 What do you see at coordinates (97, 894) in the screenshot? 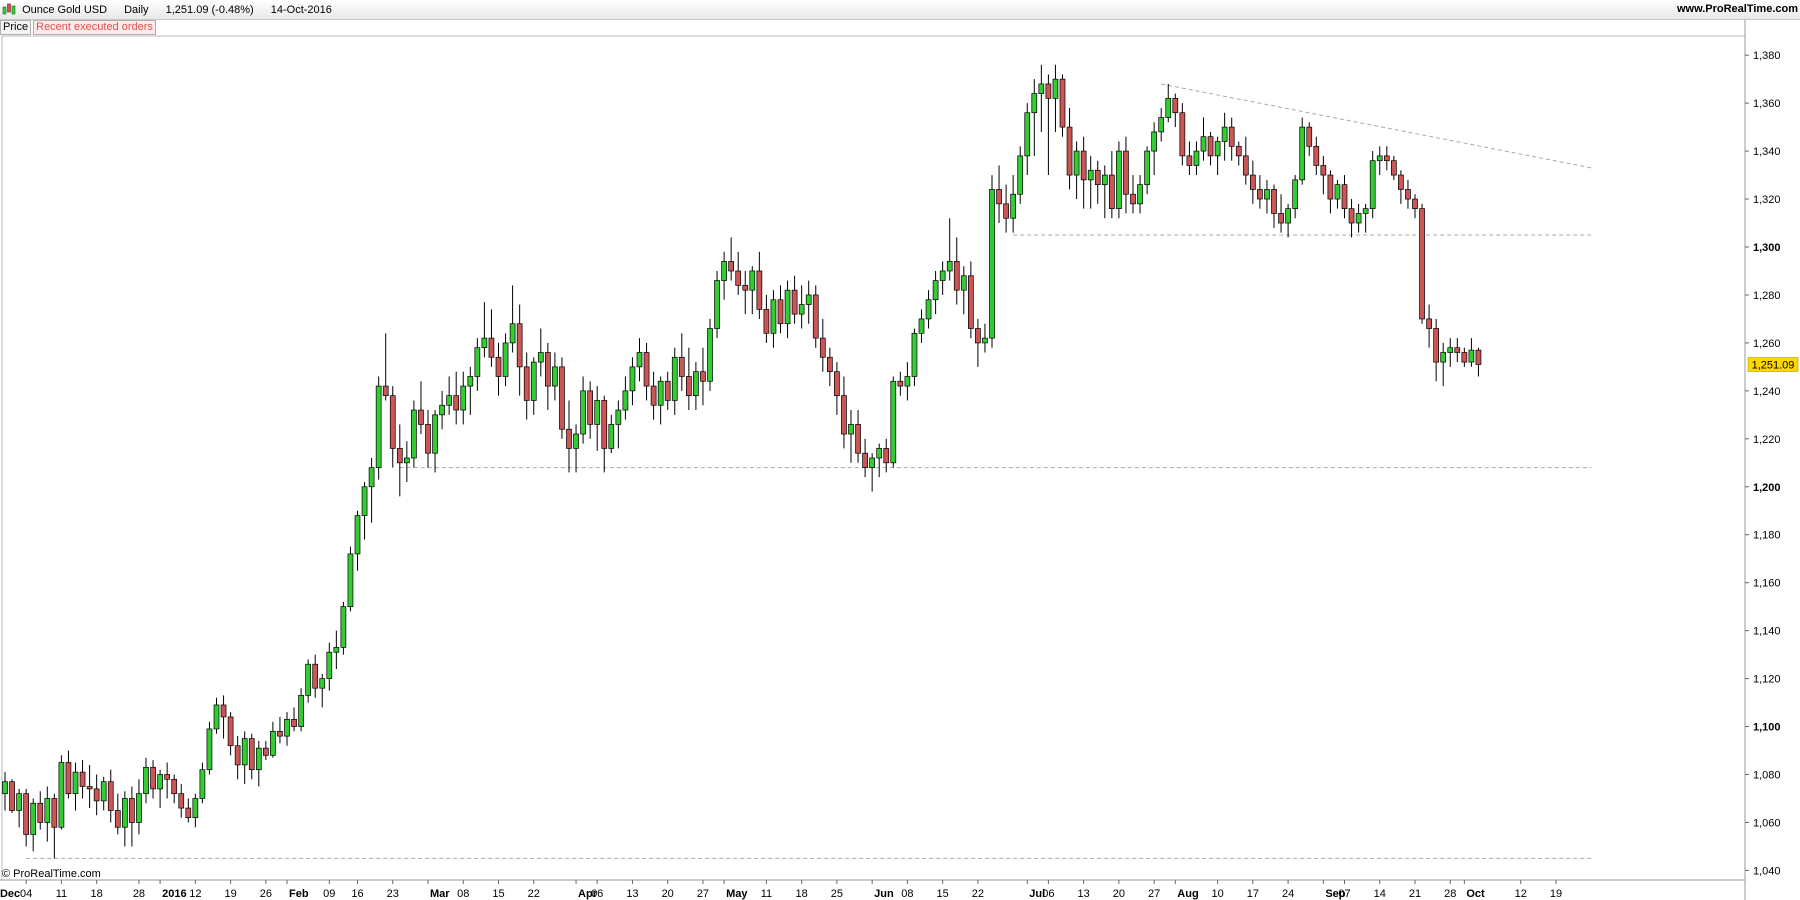
I see `x-tick-label: 18` at bounding box center [97, 894].